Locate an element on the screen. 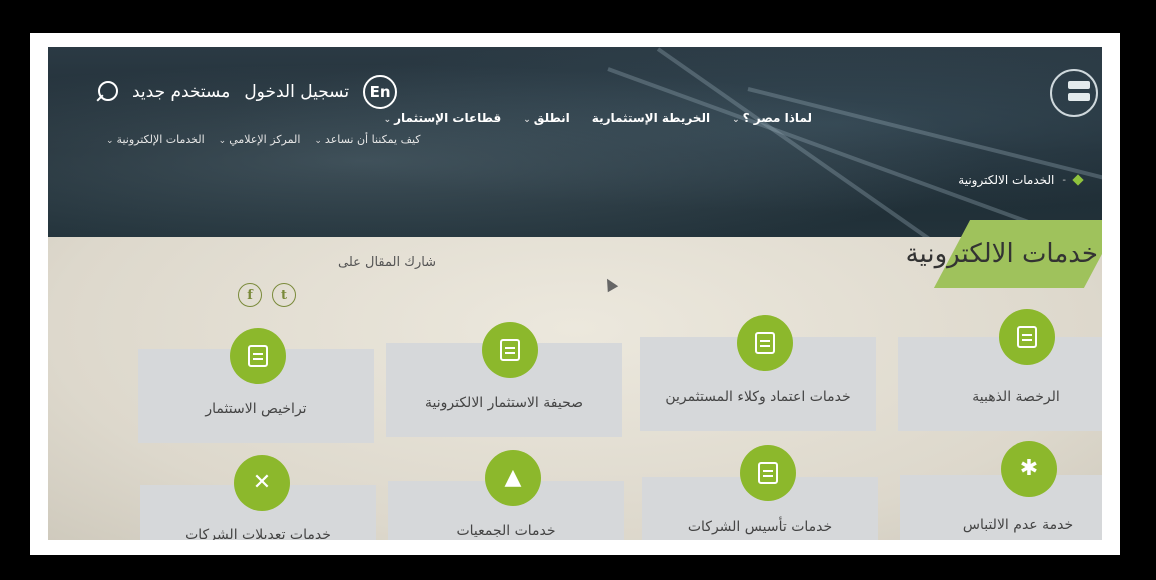 This screenshot has height=580, width=1156. document-icon is located at coordinates (510, 350).